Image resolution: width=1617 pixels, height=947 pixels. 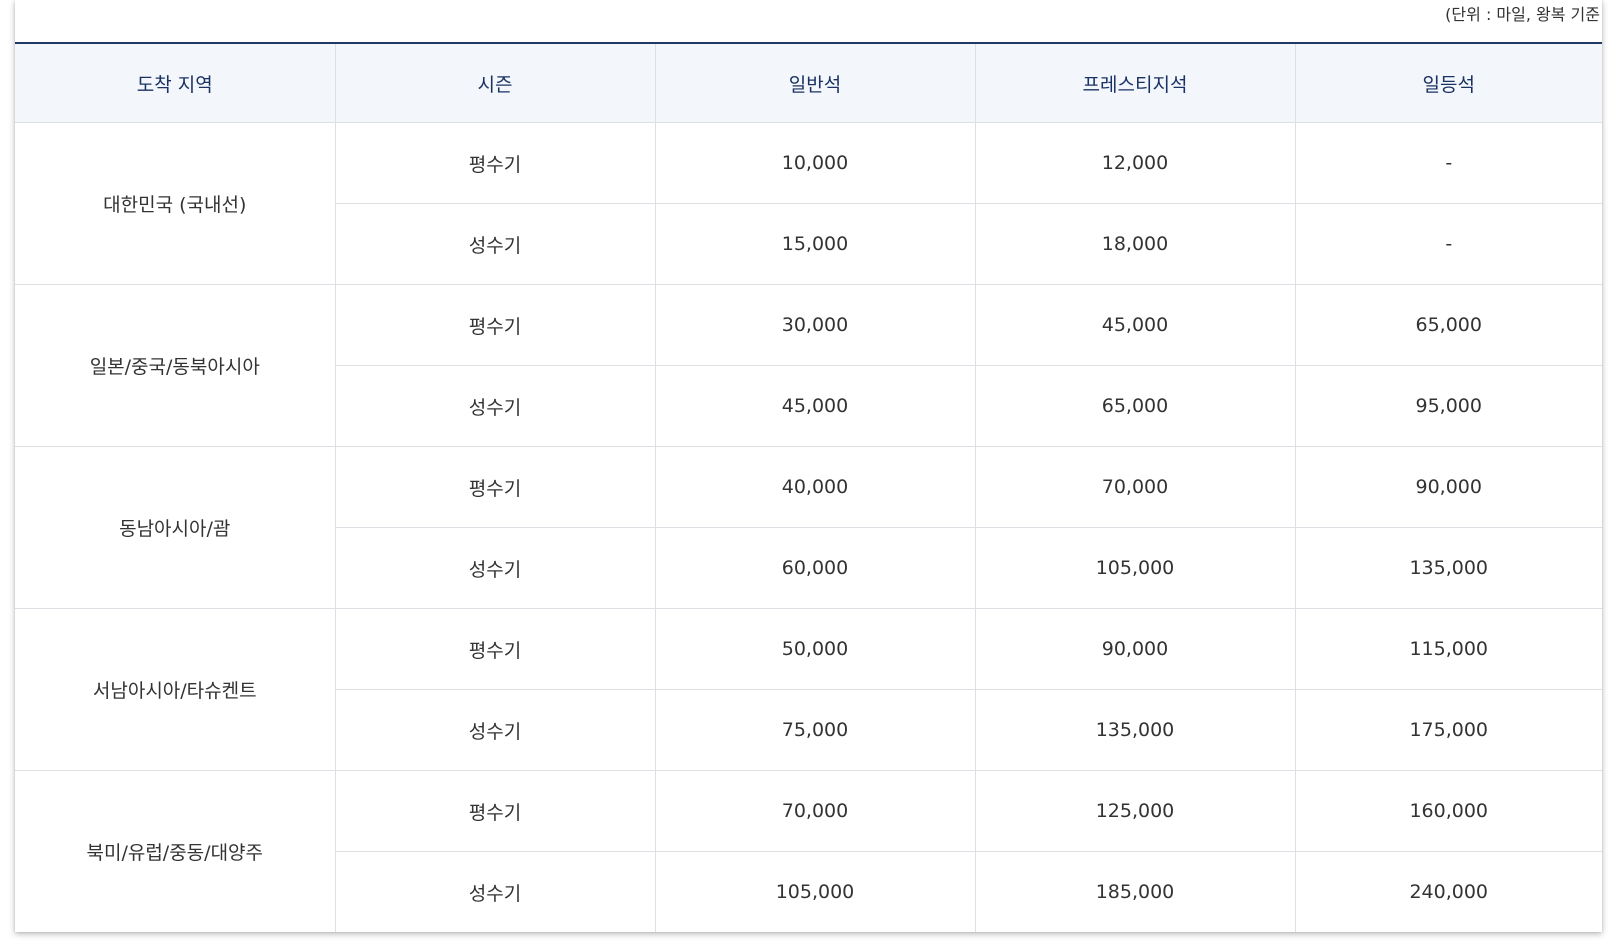 What do you see at coordinates (1448, 406) in the screenshot?
I see `first-cell: 95,000` at bounding box center [1448, 406].